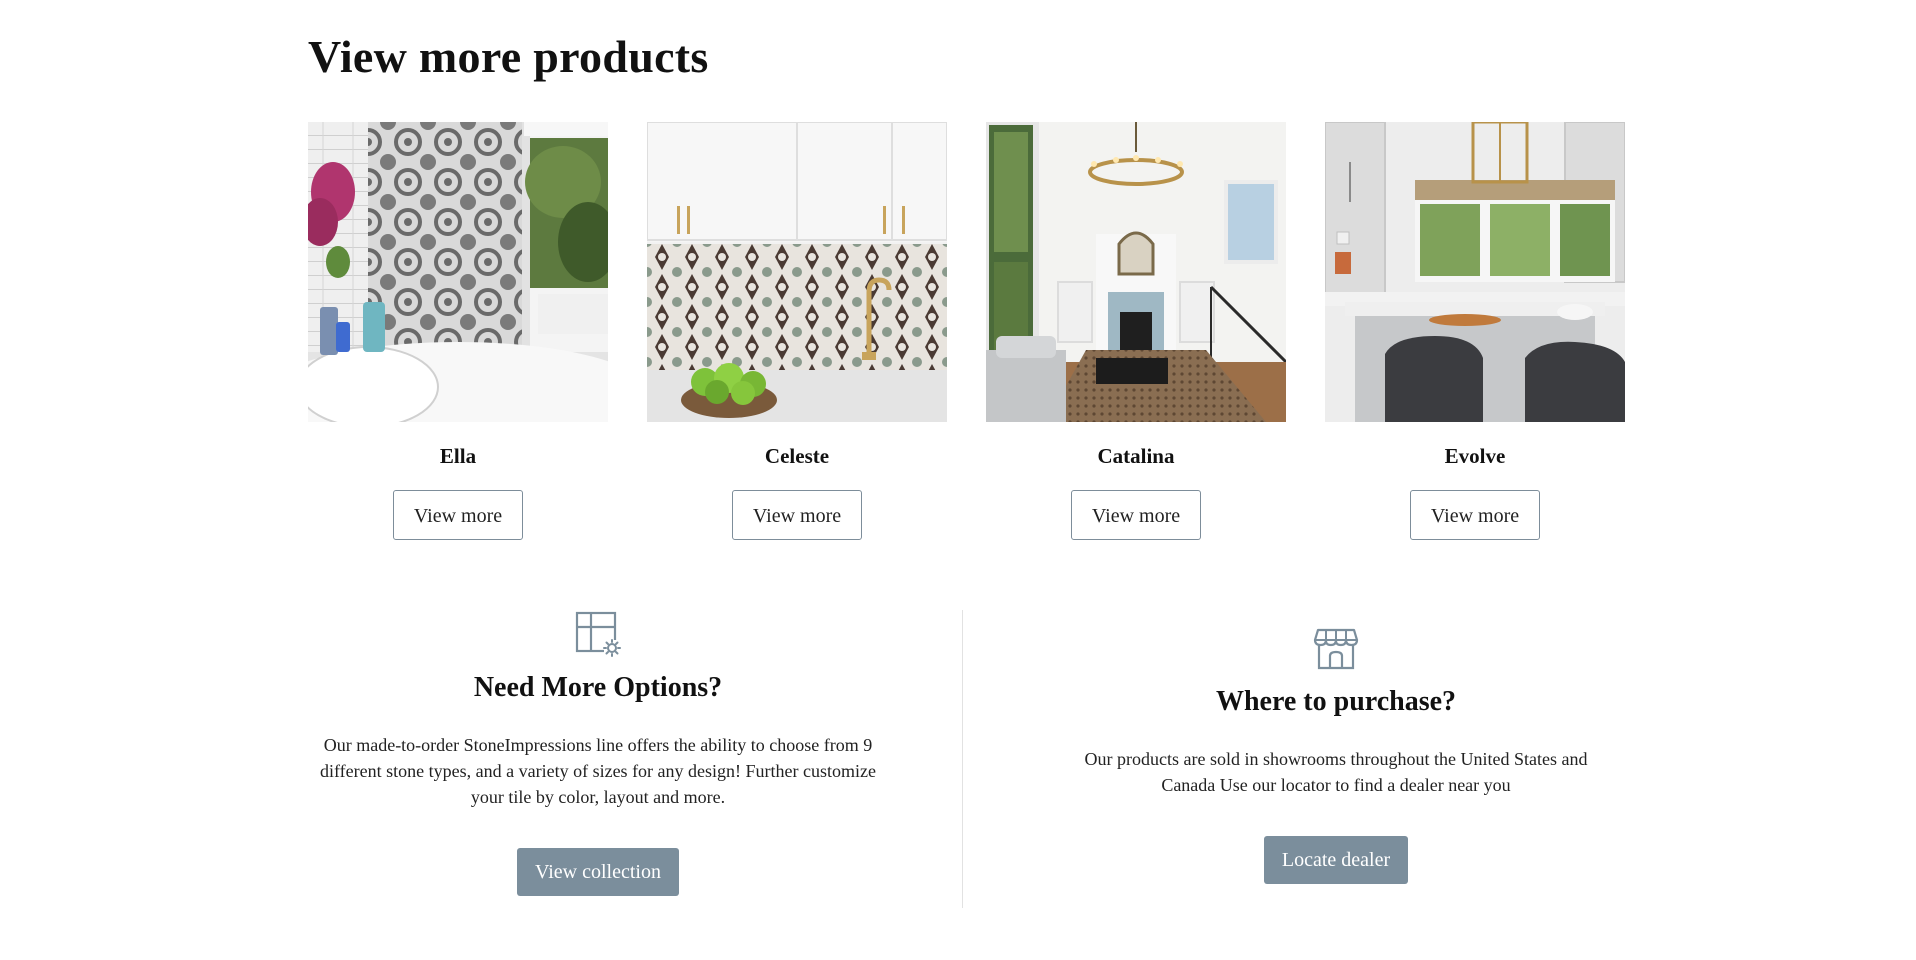 The image size is (1916, 960). Describe the element at coordinates (1136, 272) in the screenshot. I see `product-image-catalina` at that location.